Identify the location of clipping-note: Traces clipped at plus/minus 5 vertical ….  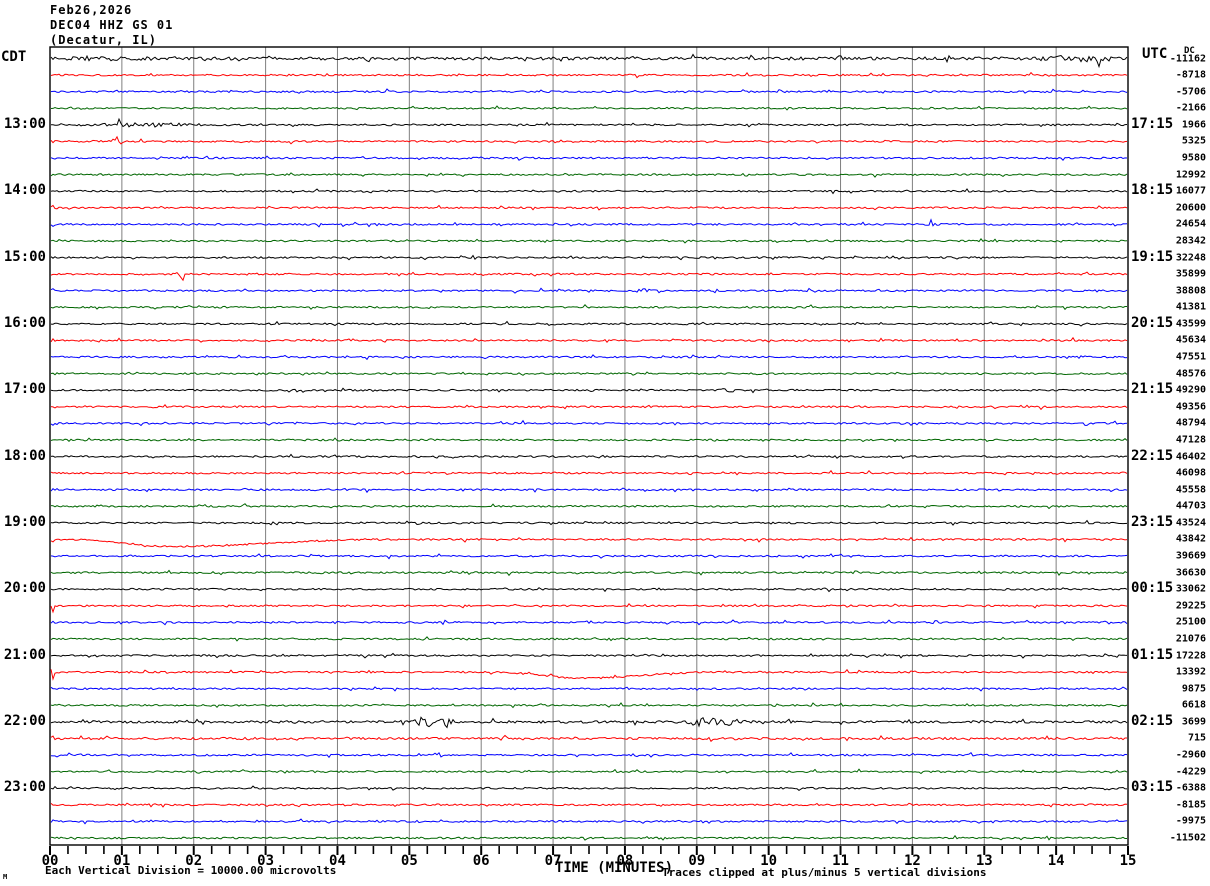
(824, 872).